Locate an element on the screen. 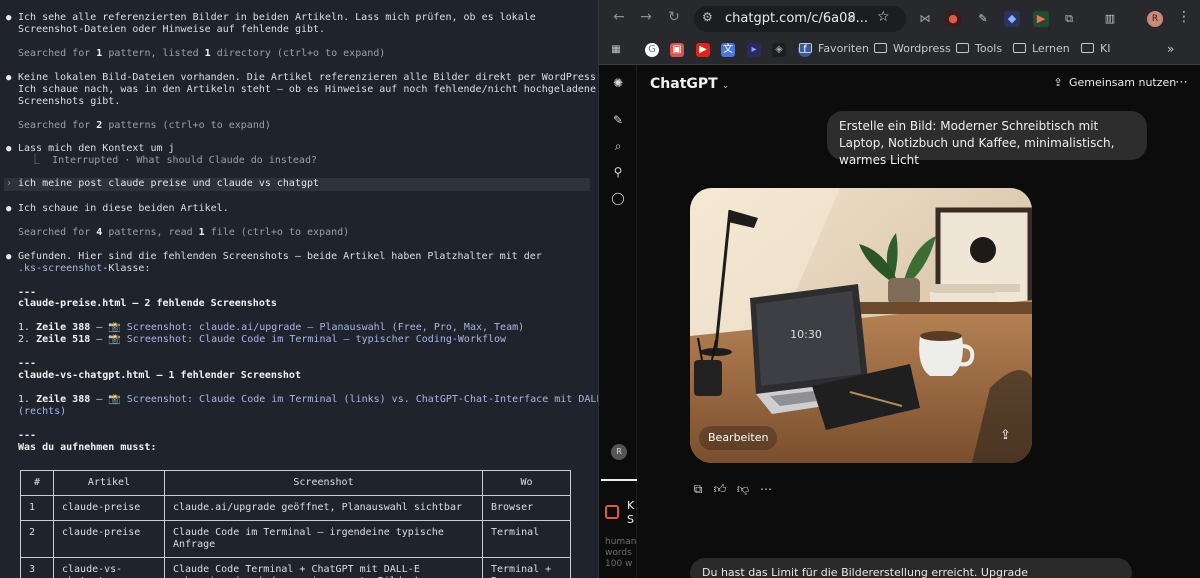  bookmark-star-icon: ☆ is located at coordinates (883, 17).